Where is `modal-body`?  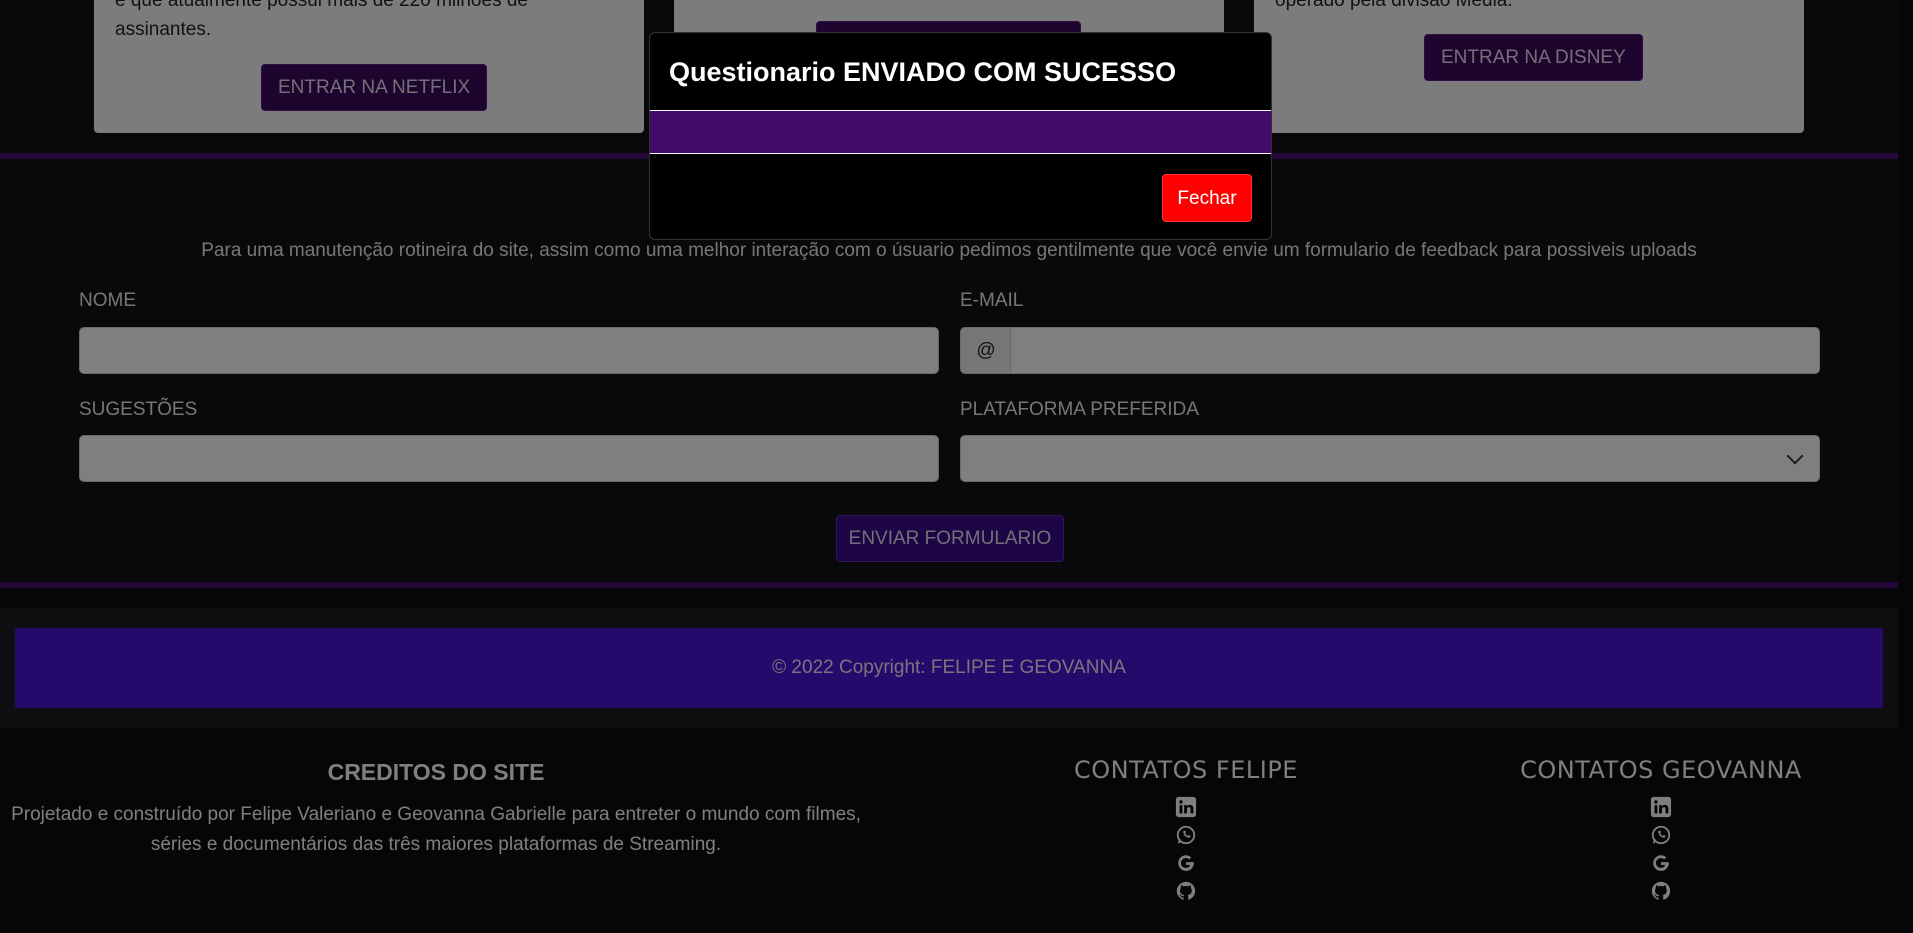 modal-body is located at coordinates (960, 132).